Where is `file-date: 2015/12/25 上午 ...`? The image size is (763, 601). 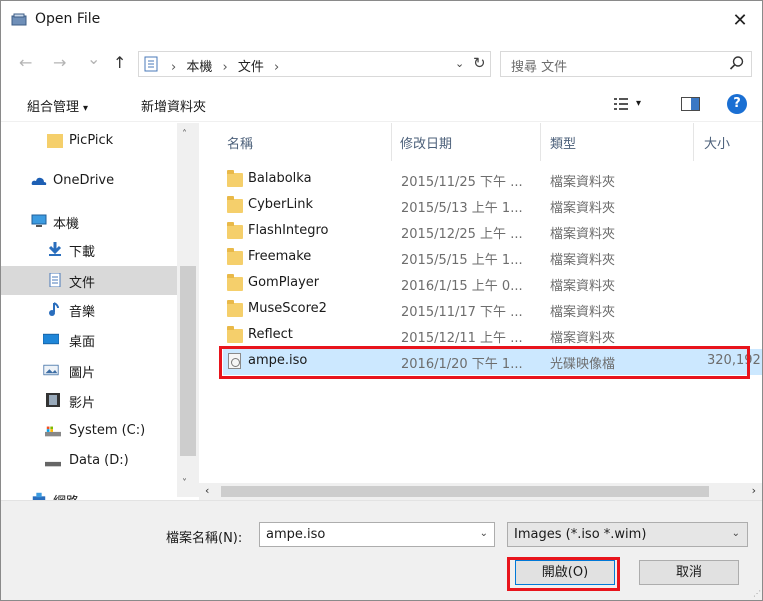 file-date: 2015/12/25 上午 ... is located at coordinates (462, 234).